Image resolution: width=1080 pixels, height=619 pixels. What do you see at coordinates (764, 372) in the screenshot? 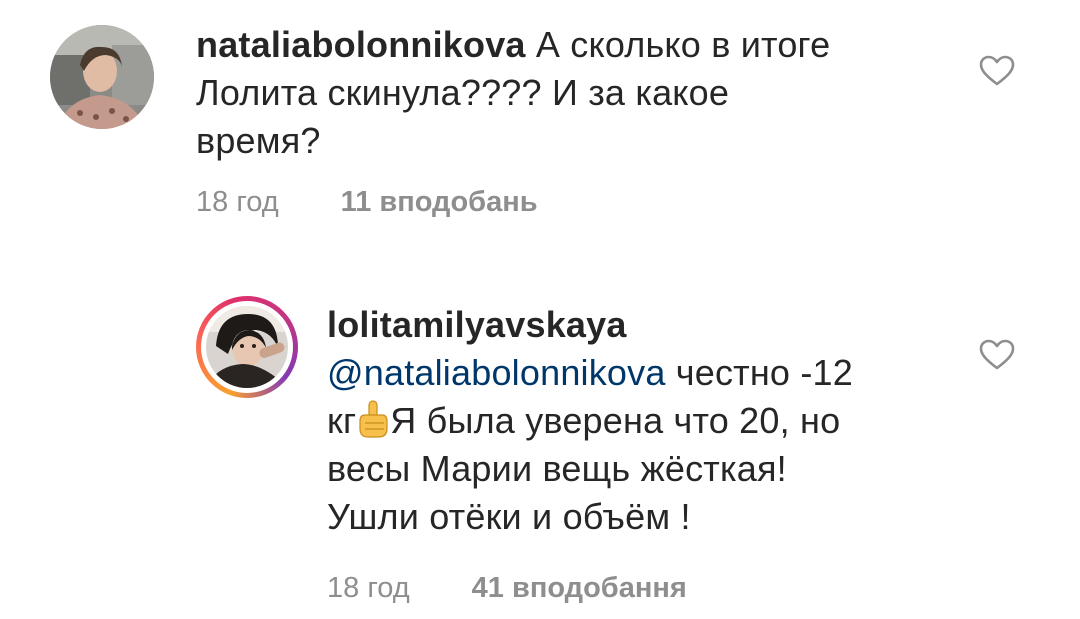
I see `comment-line: честно -12` at bounding box center [764, 372].